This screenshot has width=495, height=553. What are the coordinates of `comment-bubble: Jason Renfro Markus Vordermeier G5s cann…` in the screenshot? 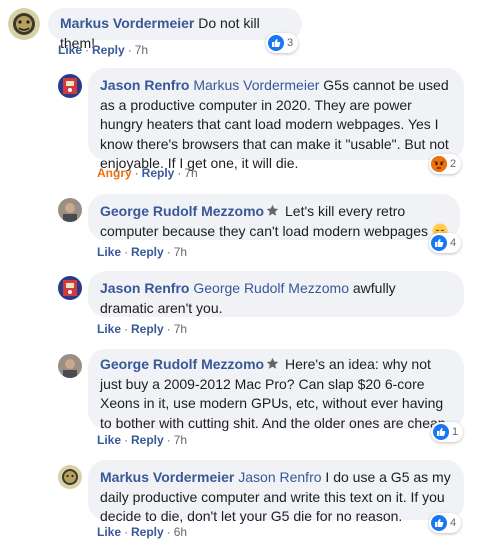 It's located at (276, 119).